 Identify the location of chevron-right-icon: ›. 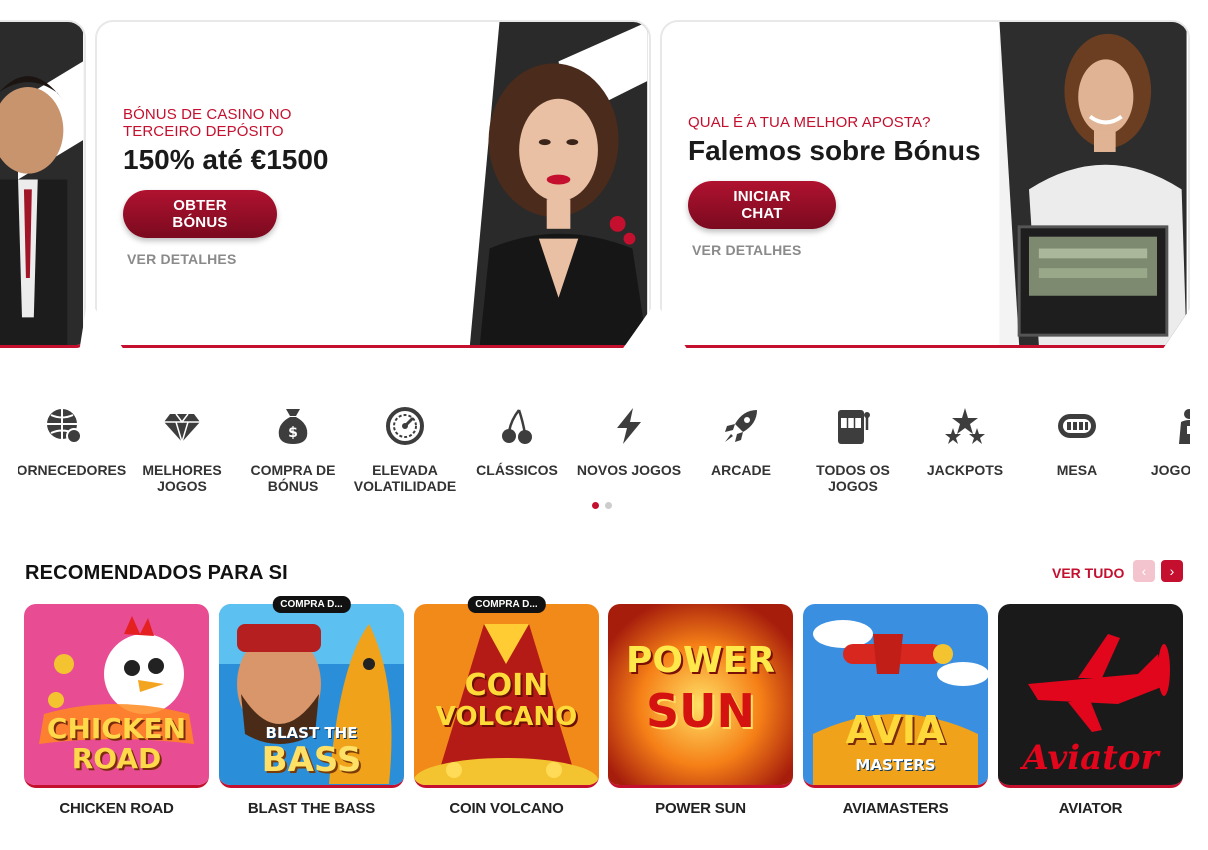
(1172, 571).